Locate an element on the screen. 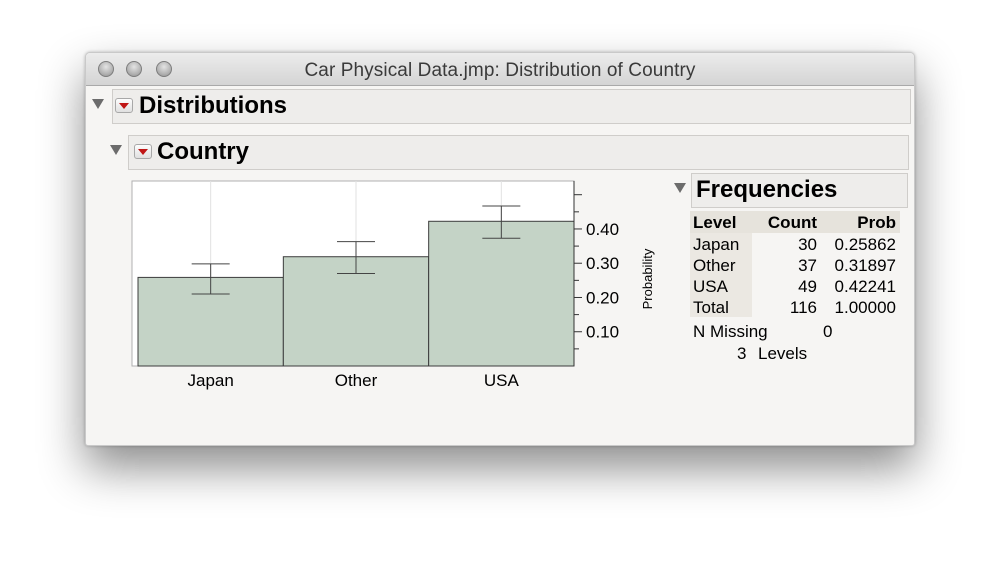 This screenshot has width=998, height=563. levels-count: 3 is located at coordinates (742, 353).